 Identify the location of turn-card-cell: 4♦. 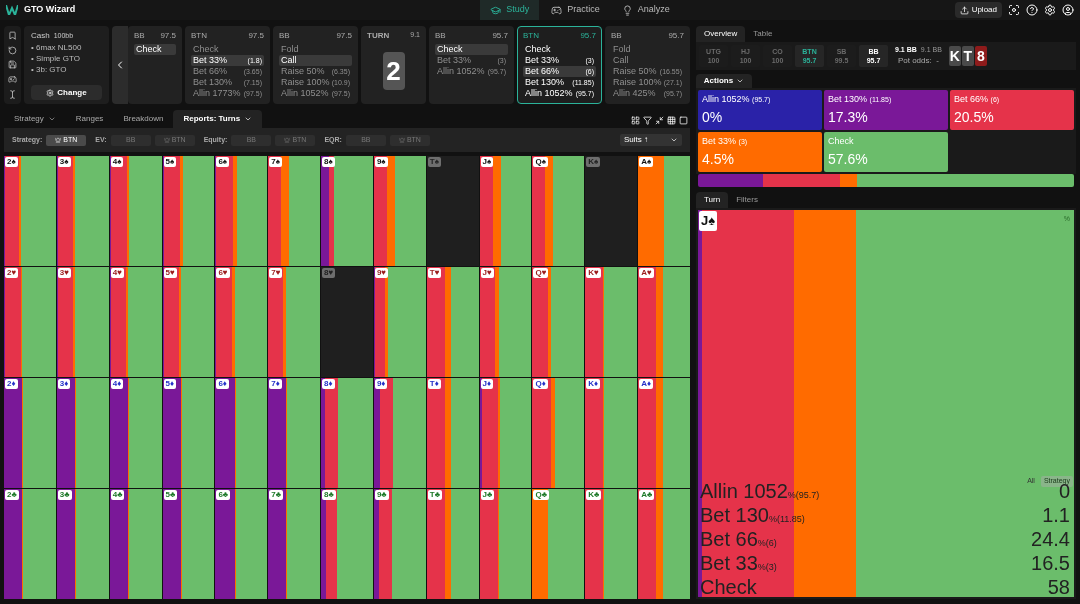
(135, 433).